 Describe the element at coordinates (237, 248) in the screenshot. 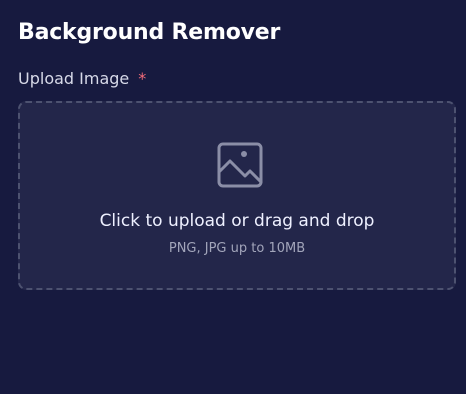

I see `file-type-hint: PNG, JPG up to 10MB` at that location.